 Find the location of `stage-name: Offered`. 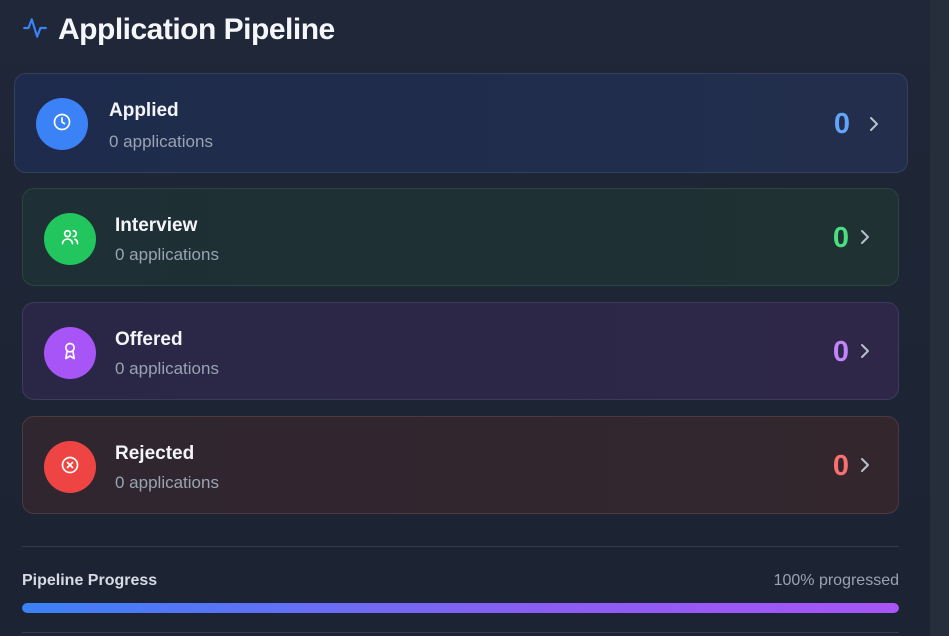

stage-name: Offered is located at coordinates (149, 339).